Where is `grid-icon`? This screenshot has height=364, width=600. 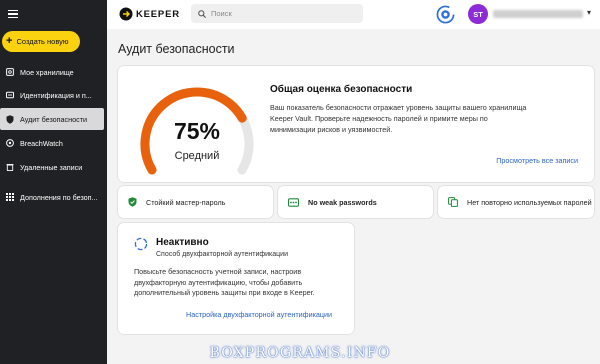 grid-icon is located at coordinates (10, 197).